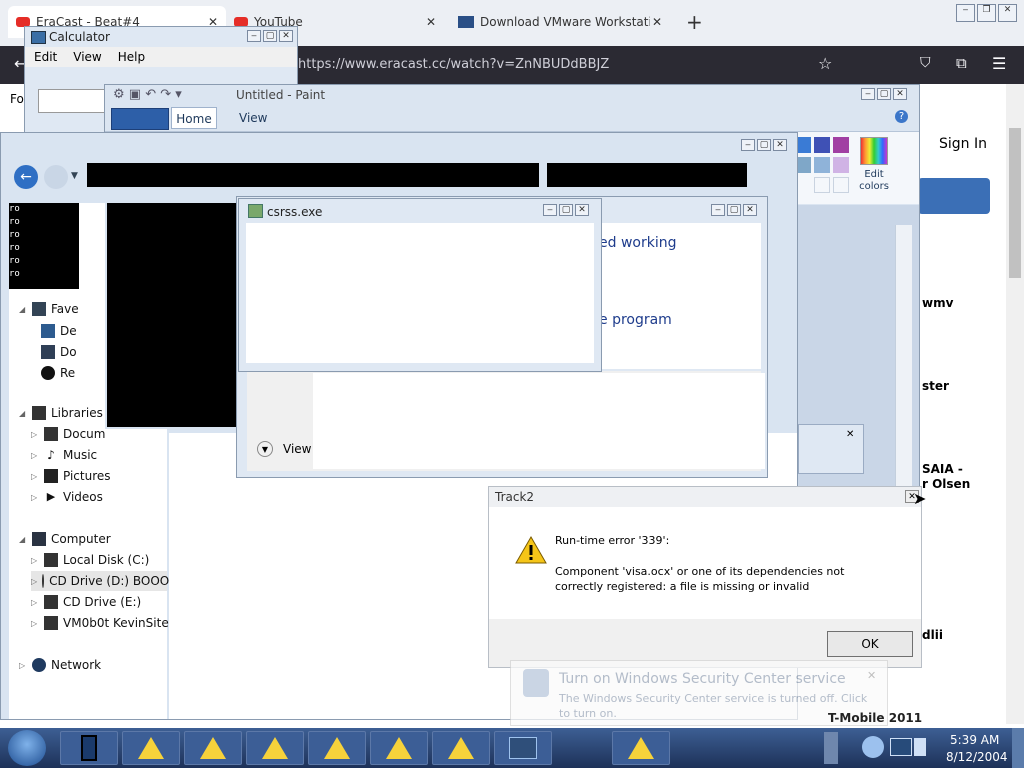 The height and width of the screenshot is (768, 1024). What do you see at coordinates (59, 331) in the screenshot?
I see `favorites-item: De` at bounding box center [59, 331].